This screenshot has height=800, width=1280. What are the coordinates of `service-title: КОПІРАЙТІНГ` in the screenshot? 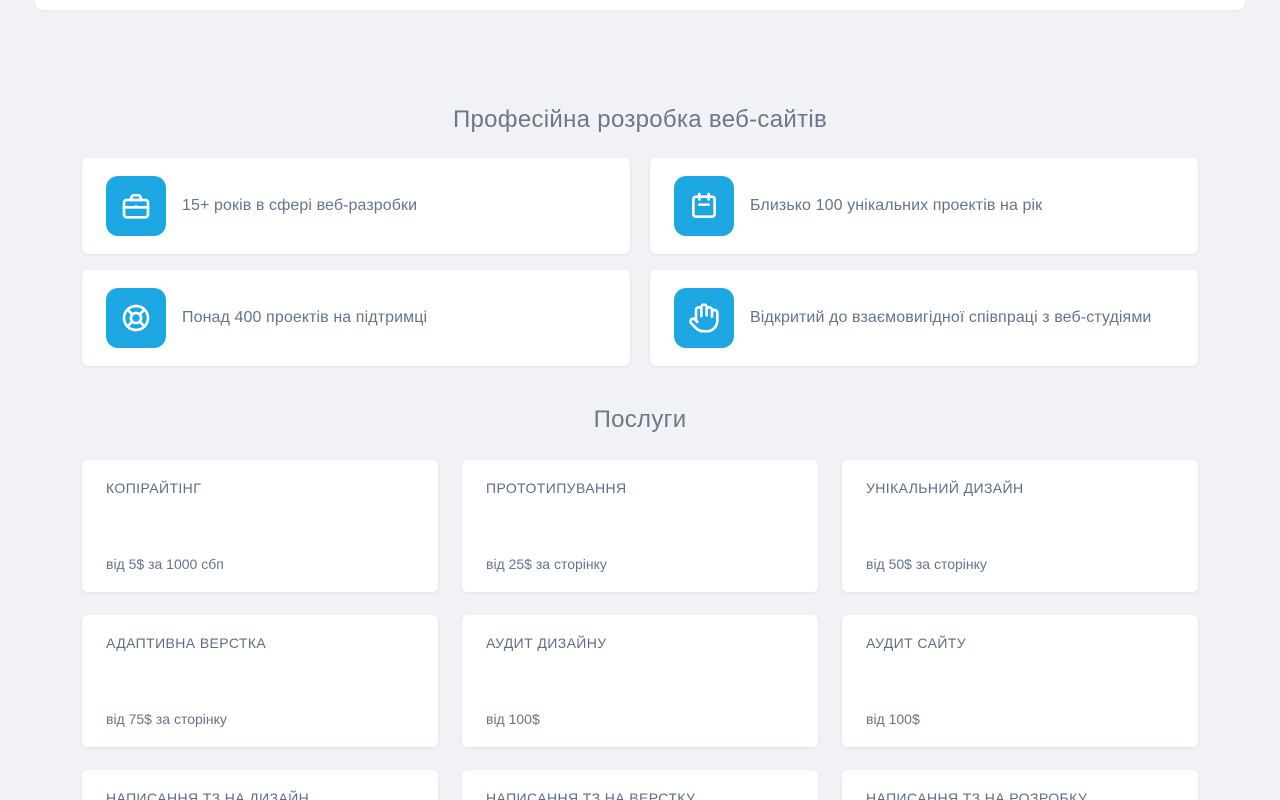 It's located at (154, 488).